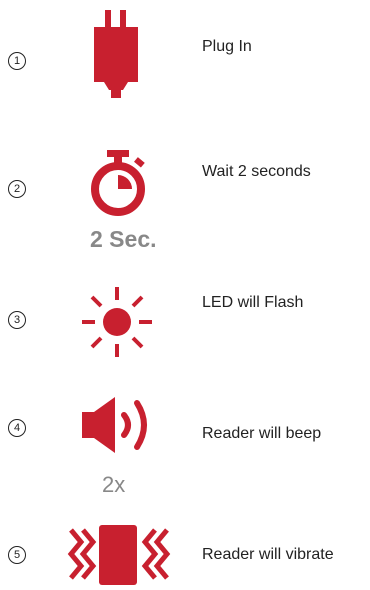  Describe the element at coordinates (117, 322) in the screenshot. I see `sun-flash-icon` at that location.